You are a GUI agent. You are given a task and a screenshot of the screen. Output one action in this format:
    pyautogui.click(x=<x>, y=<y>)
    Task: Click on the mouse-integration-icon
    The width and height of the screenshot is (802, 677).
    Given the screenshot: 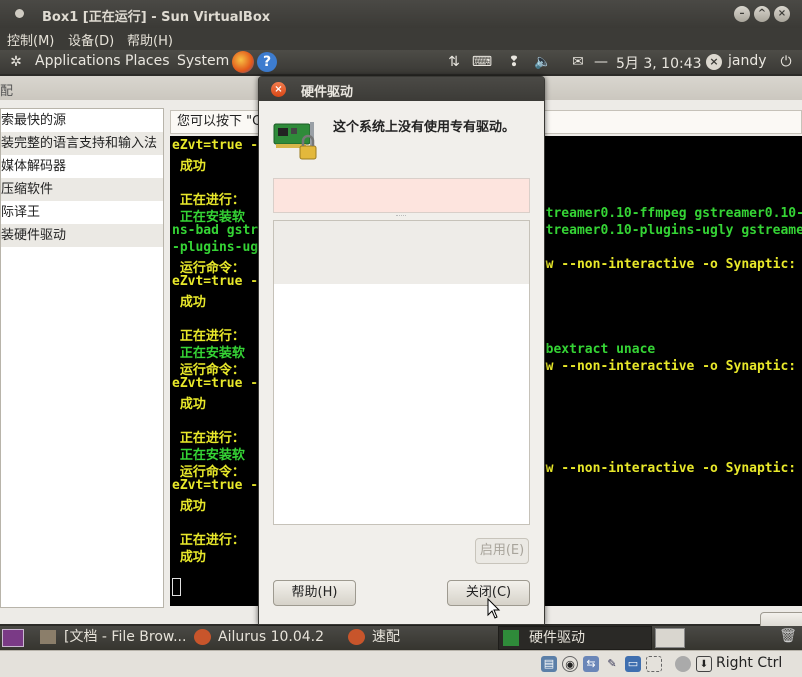 What is the action you would take?
    pyautogui.click(x=683, y=664)
    